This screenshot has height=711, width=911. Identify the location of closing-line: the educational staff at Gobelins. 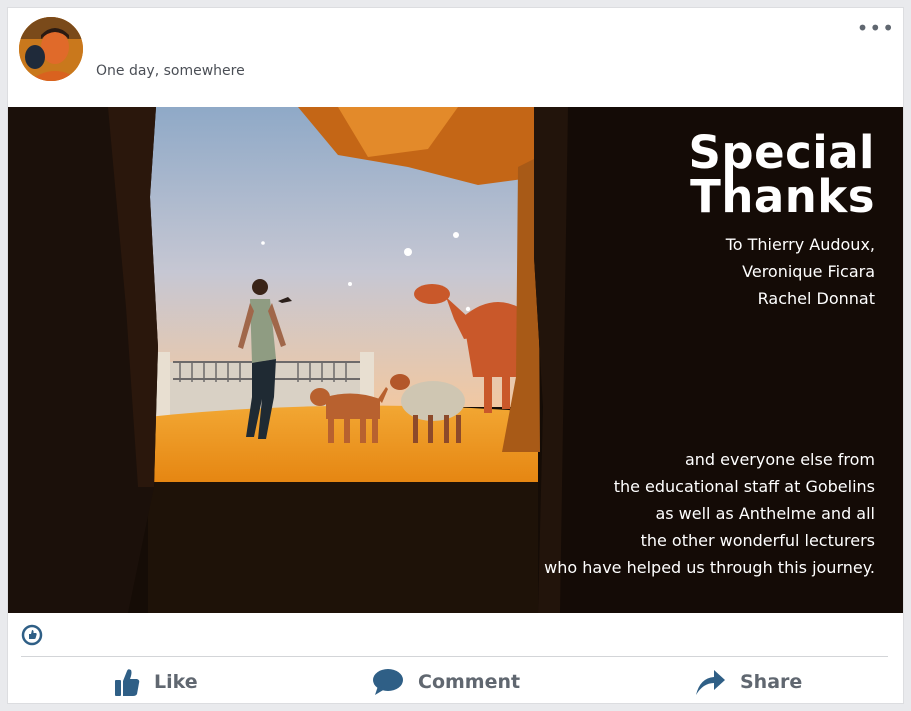
(744, 486).